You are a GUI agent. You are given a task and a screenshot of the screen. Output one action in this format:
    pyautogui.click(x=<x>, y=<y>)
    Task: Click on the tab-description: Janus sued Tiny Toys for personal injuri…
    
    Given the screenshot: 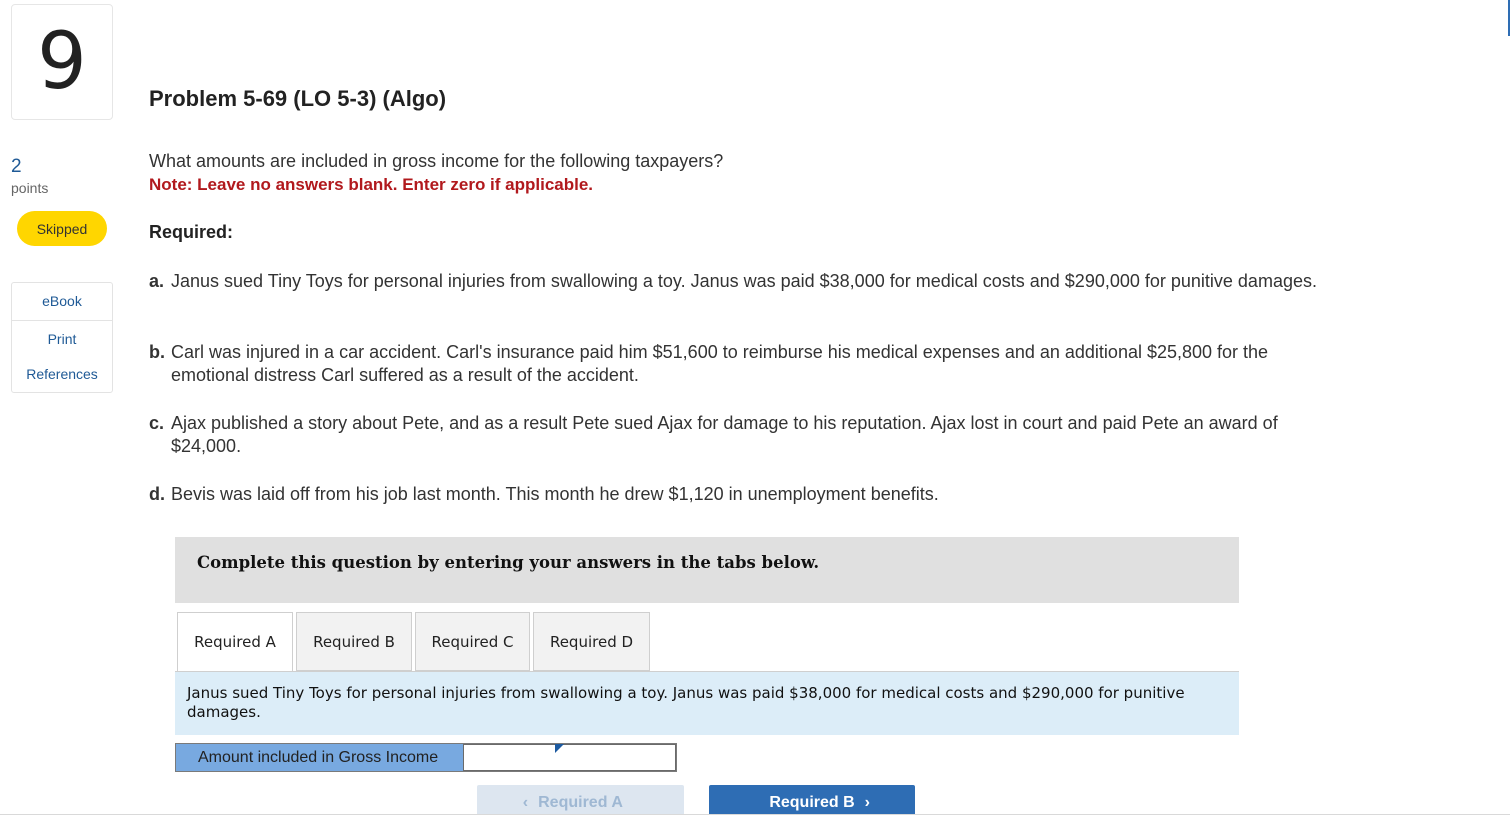 What is the action you would take?
    pyautogui.click(x=707, y=703)
    